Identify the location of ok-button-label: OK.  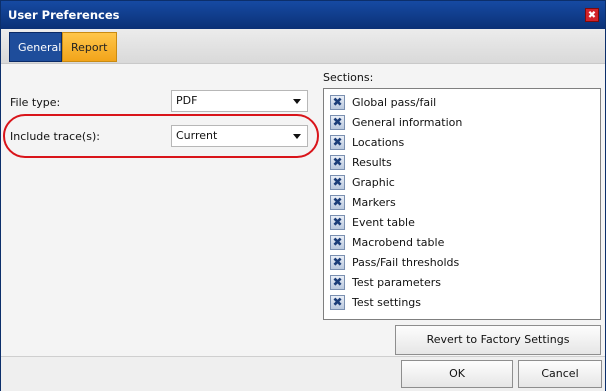
(457, 373).